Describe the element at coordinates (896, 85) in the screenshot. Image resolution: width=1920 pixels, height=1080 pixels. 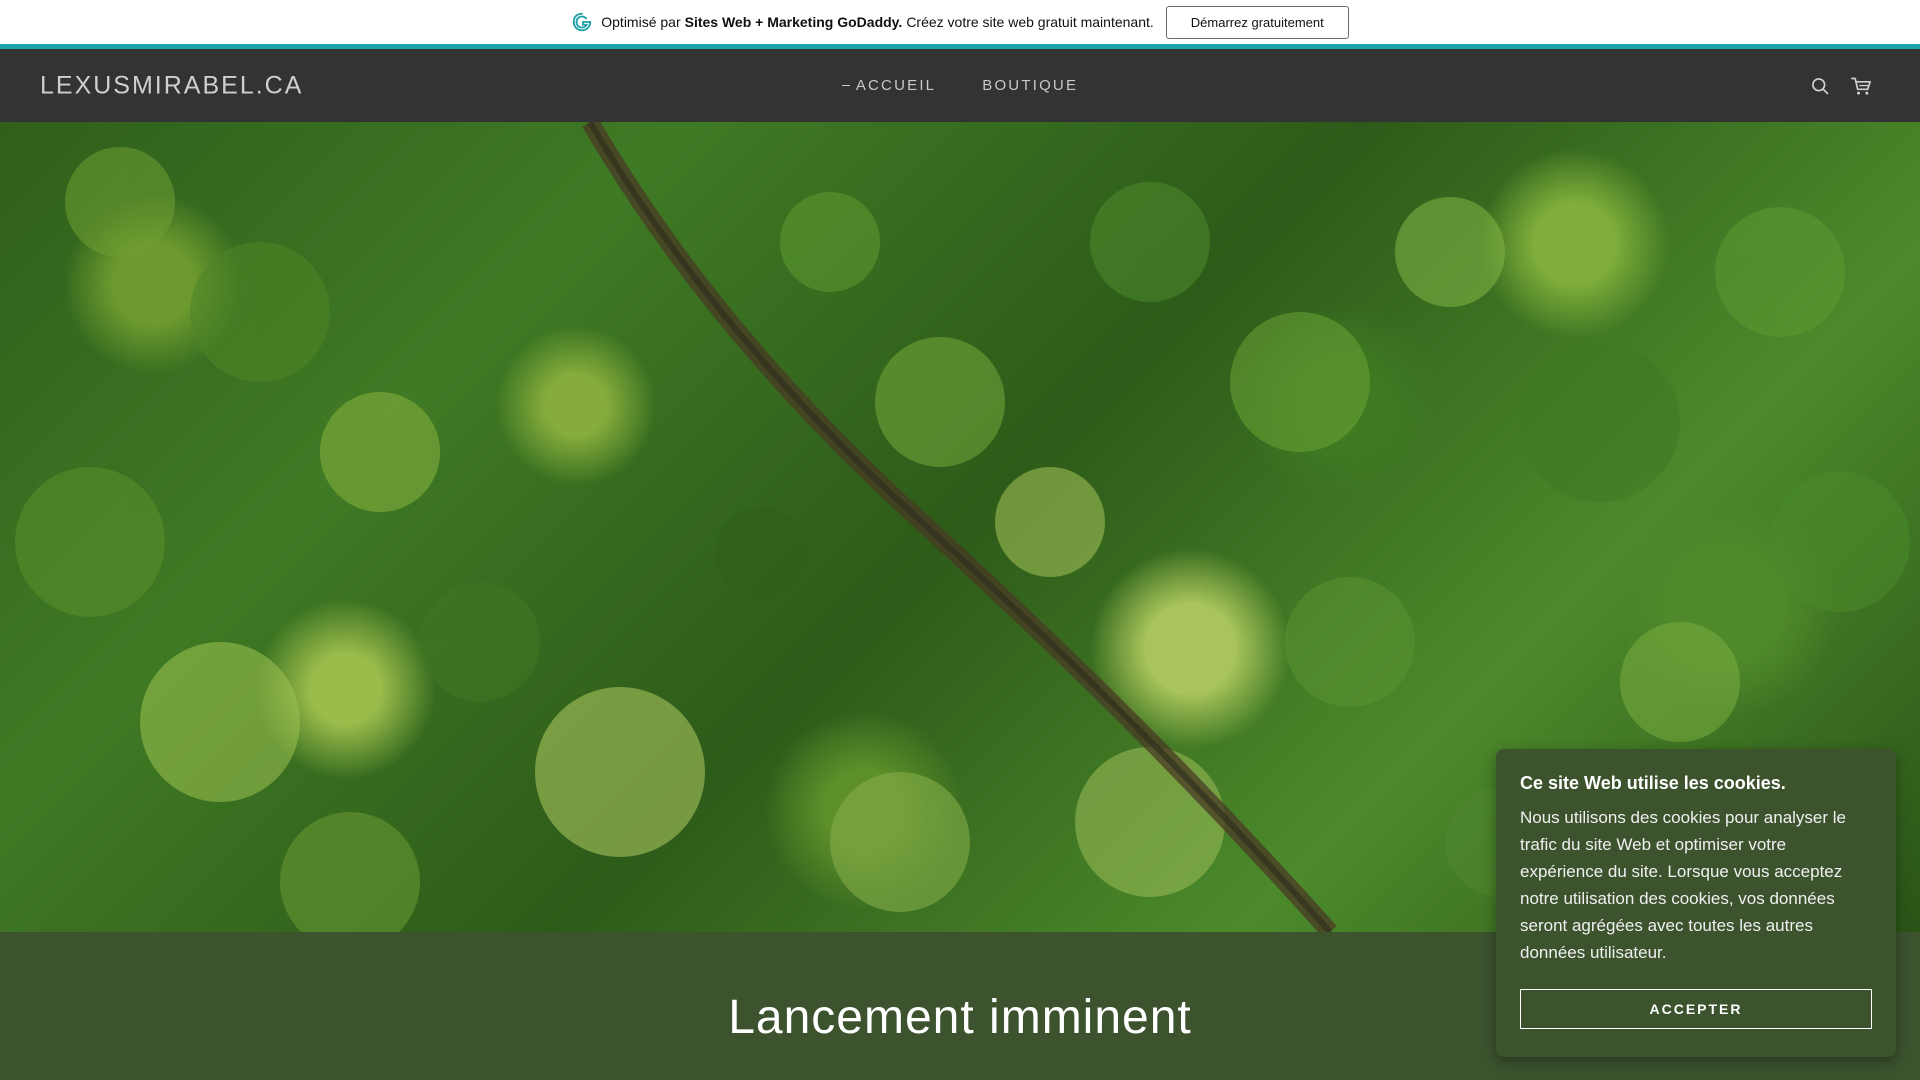
I see `nav-item-label: ACCUEIL` at that location.